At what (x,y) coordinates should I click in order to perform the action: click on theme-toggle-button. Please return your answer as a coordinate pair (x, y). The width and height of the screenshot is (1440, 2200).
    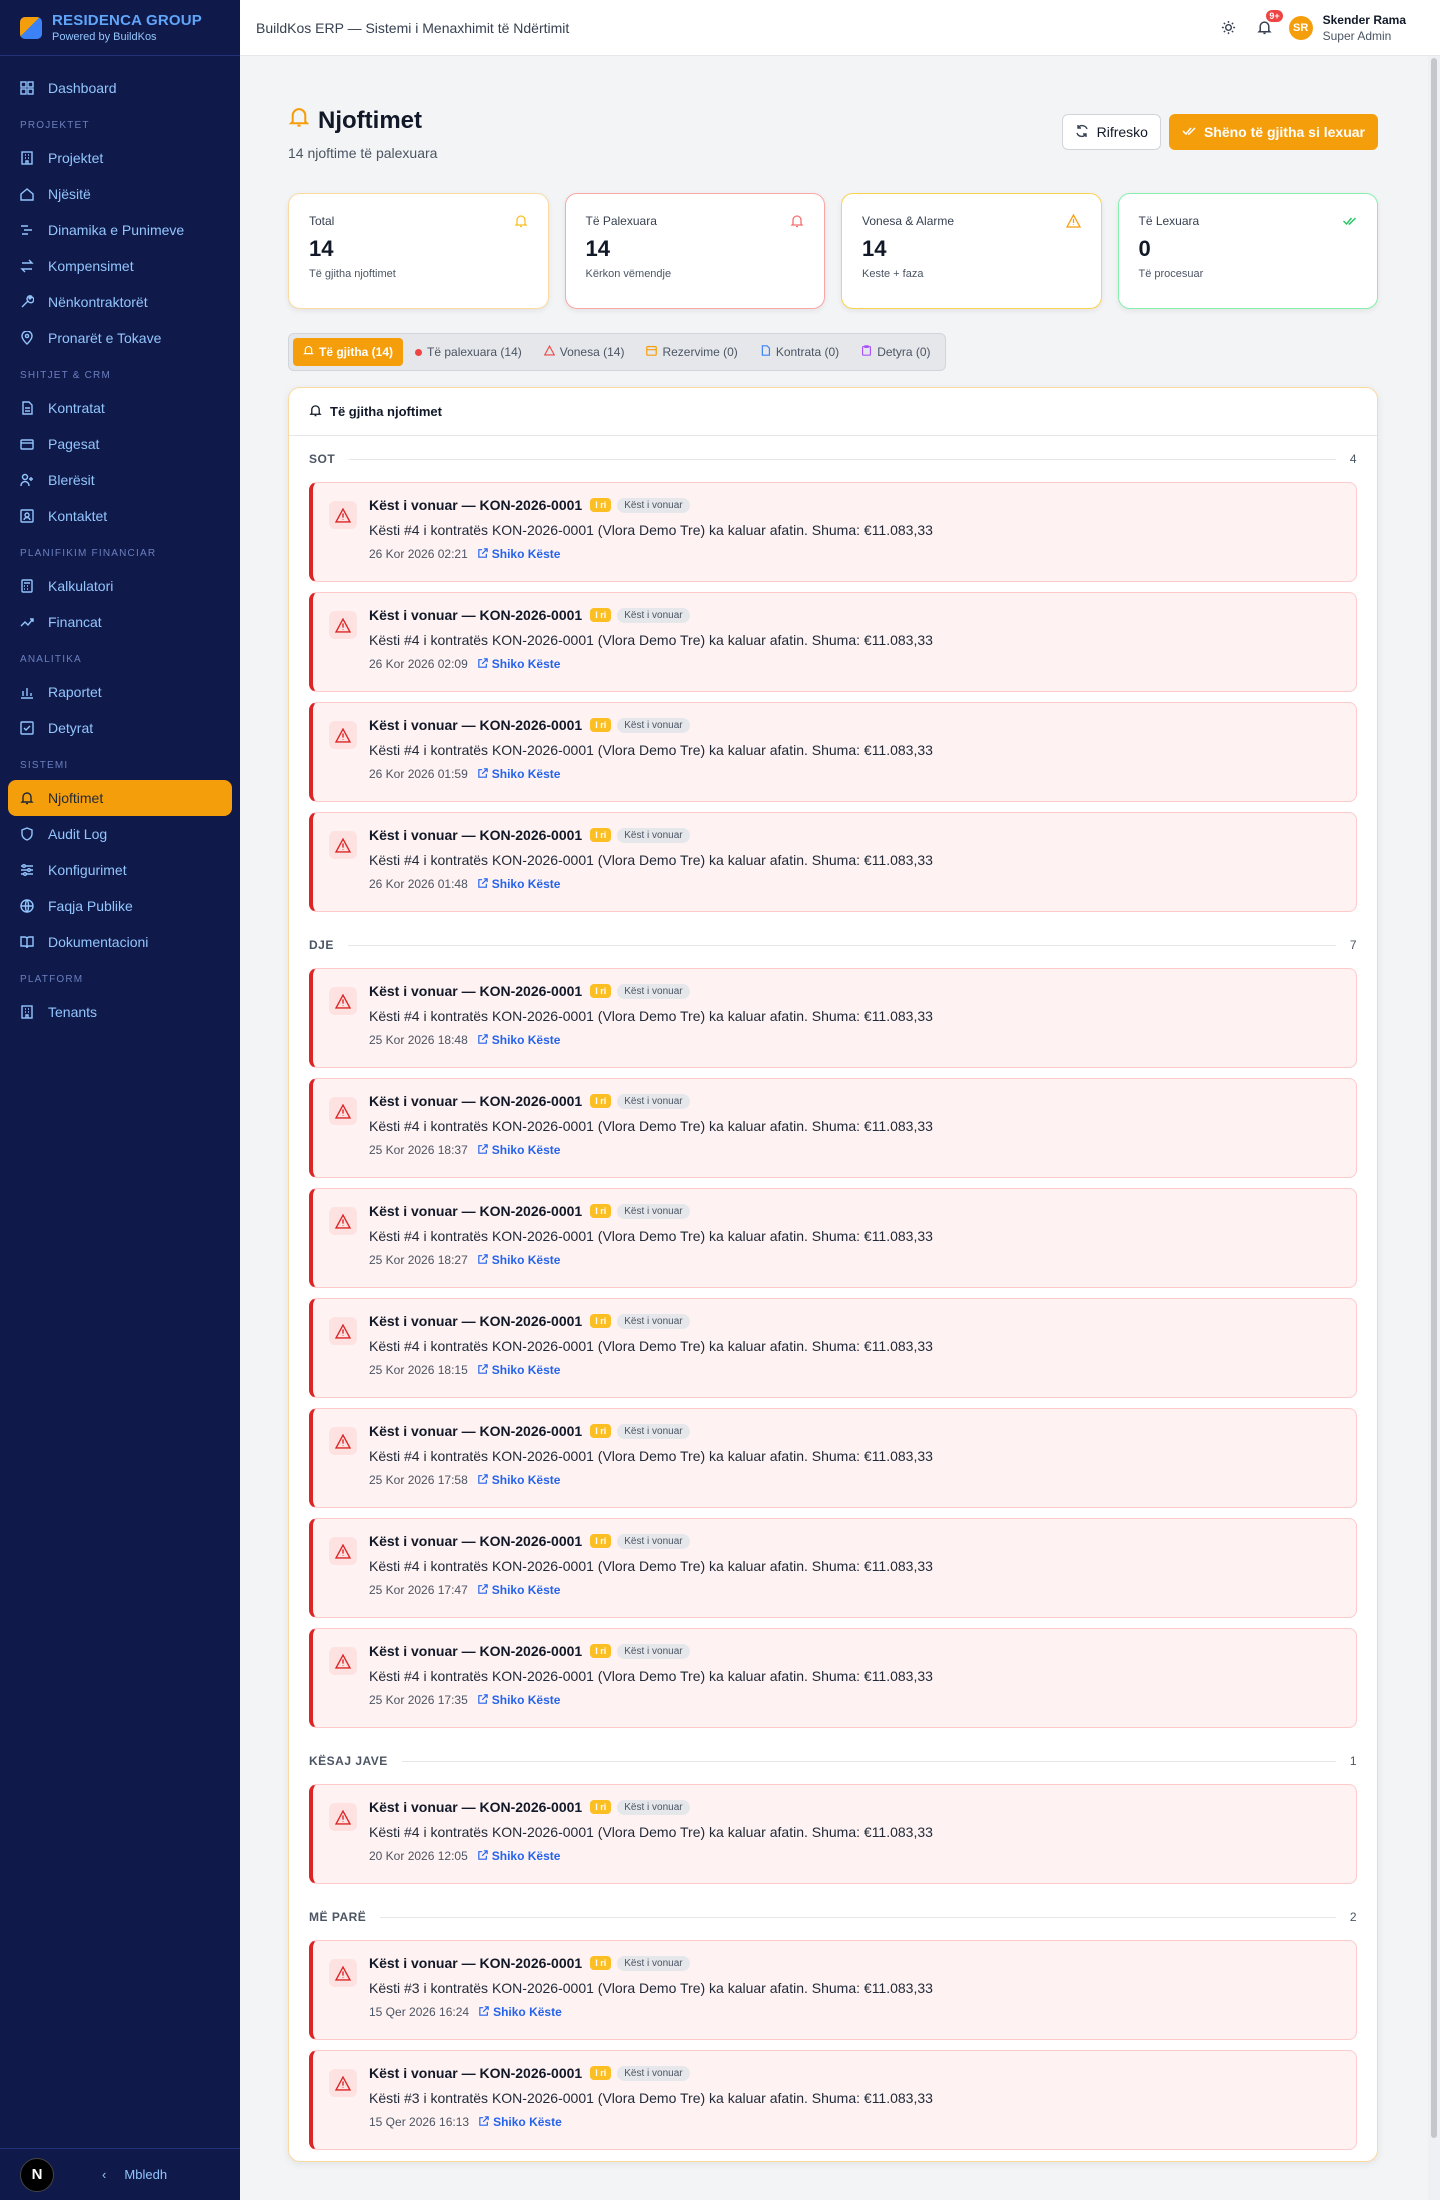
    Looking at the image, I should click on (1229, 28).